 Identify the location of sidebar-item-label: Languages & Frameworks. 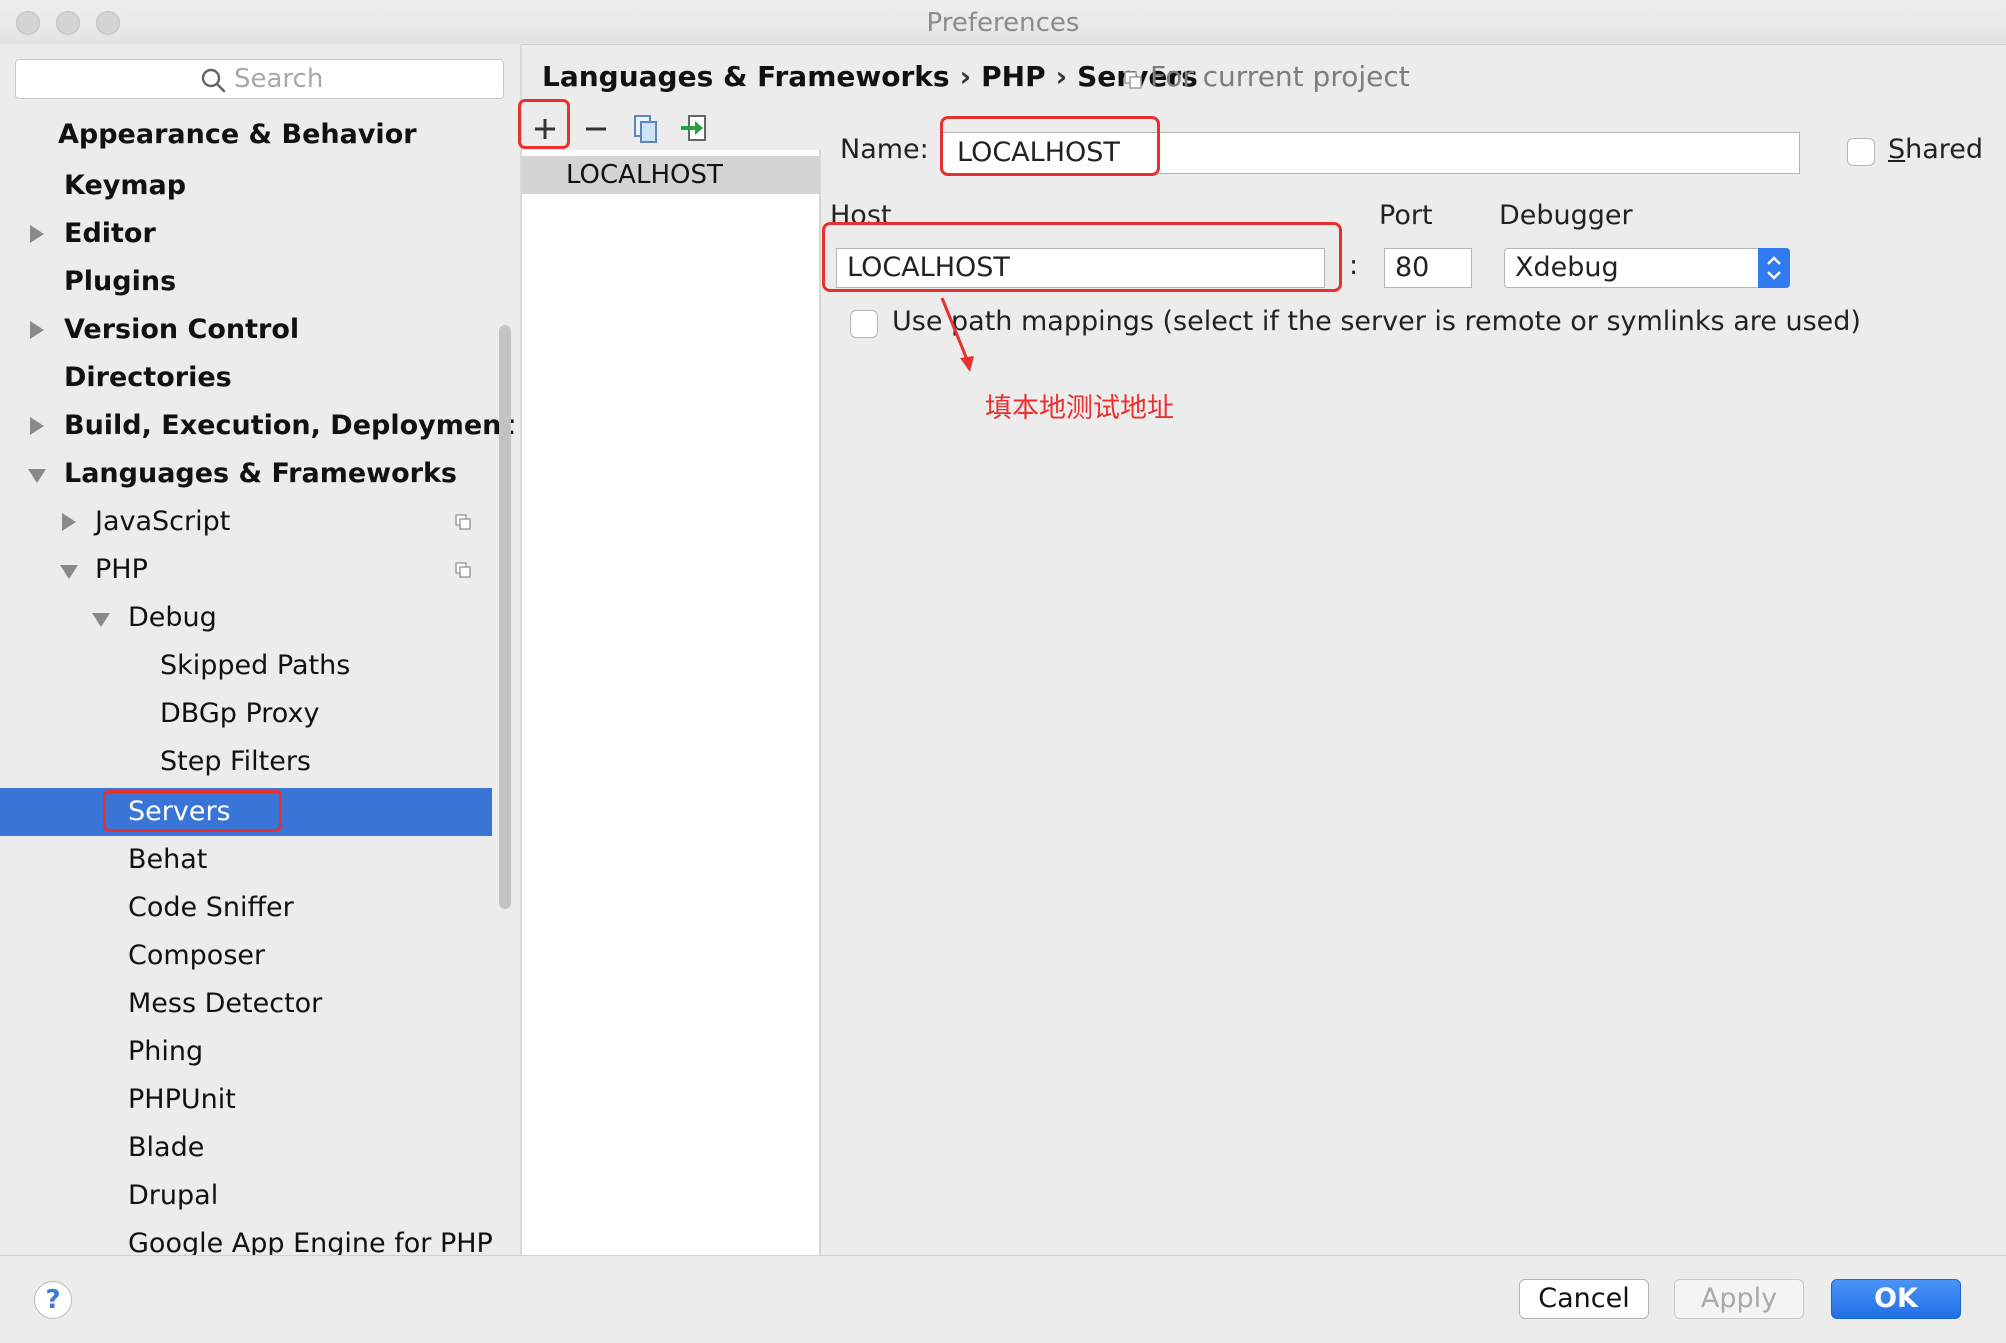
(261, 473).